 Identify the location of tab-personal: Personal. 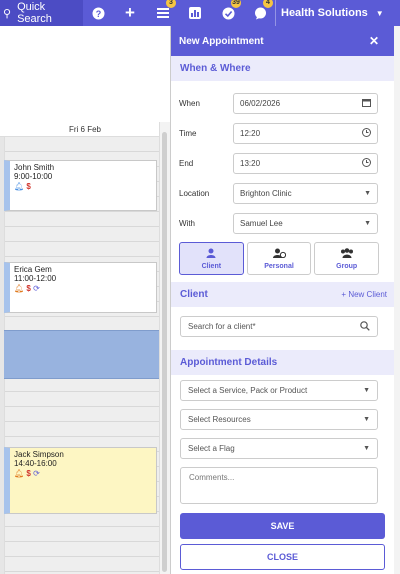
(279, 258).